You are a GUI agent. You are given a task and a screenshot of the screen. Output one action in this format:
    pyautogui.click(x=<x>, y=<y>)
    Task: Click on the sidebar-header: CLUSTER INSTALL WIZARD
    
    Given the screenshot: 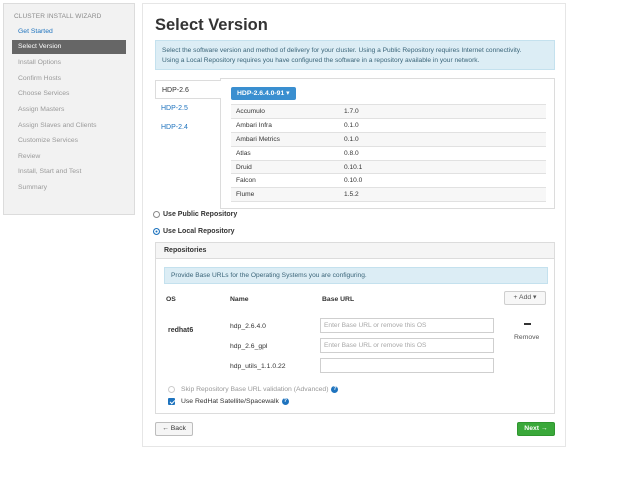 What is the action you would take?
    pyautogui.click(x=58, y=16)
    